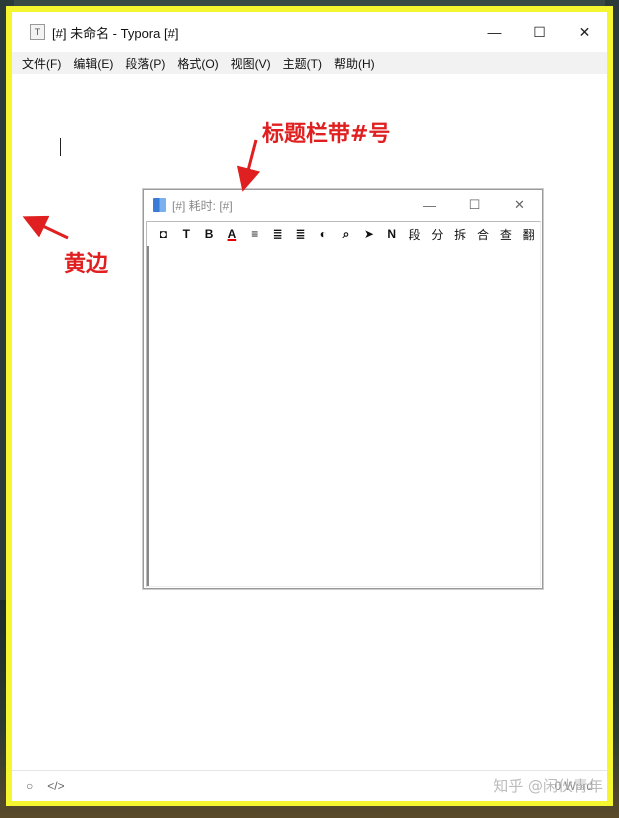 This screenshot has height=818, width=619. I want to click on title-bar: T [#] 未命名 - Typora [#] — ☐ ✕, so click(309, 32).